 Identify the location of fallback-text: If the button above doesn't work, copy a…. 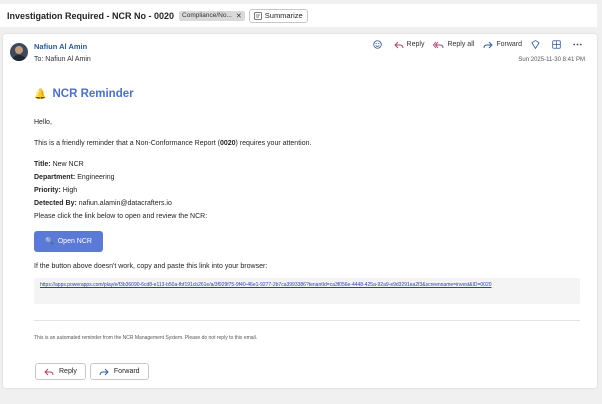
(151, 266).